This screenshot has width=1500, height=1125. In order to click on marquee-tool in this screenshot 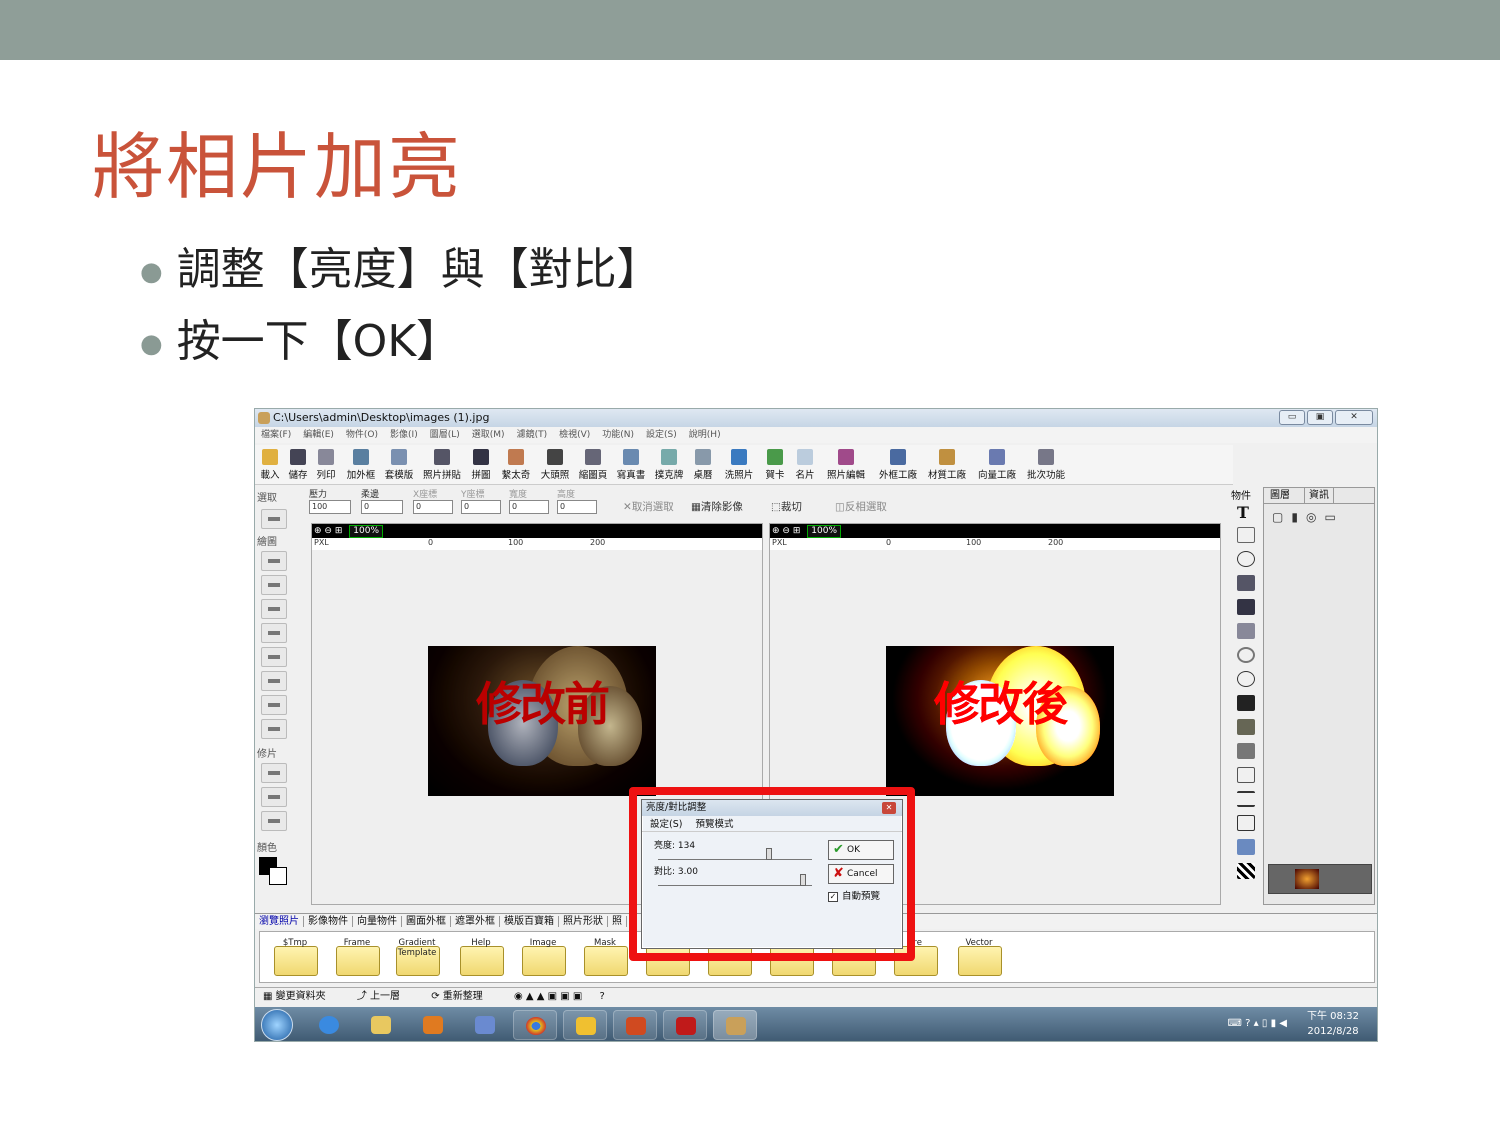, I will do `click(274, 519)`.